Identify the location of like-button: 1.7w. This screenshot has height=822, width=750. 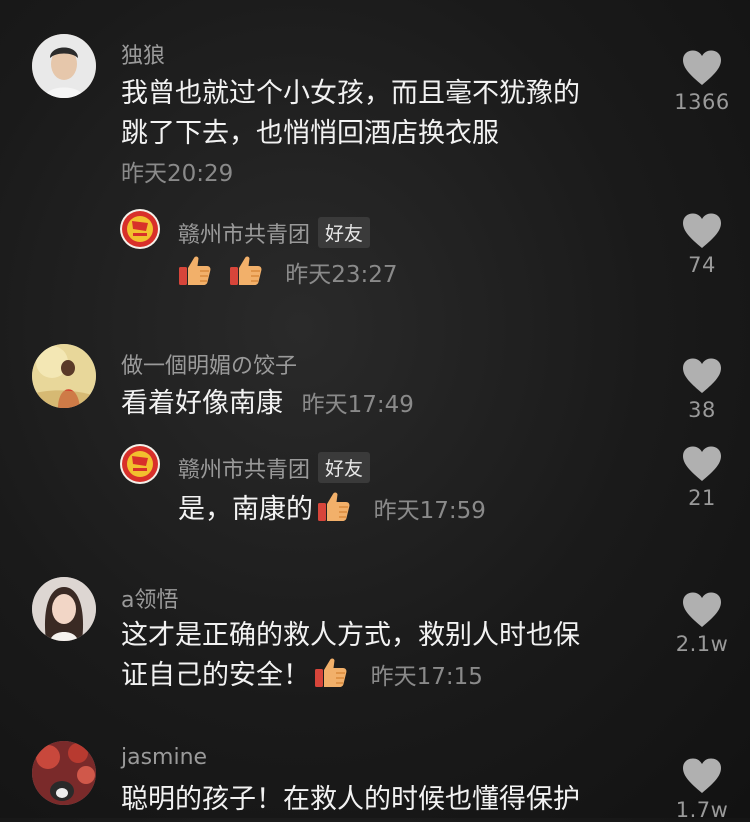
(702, 790).